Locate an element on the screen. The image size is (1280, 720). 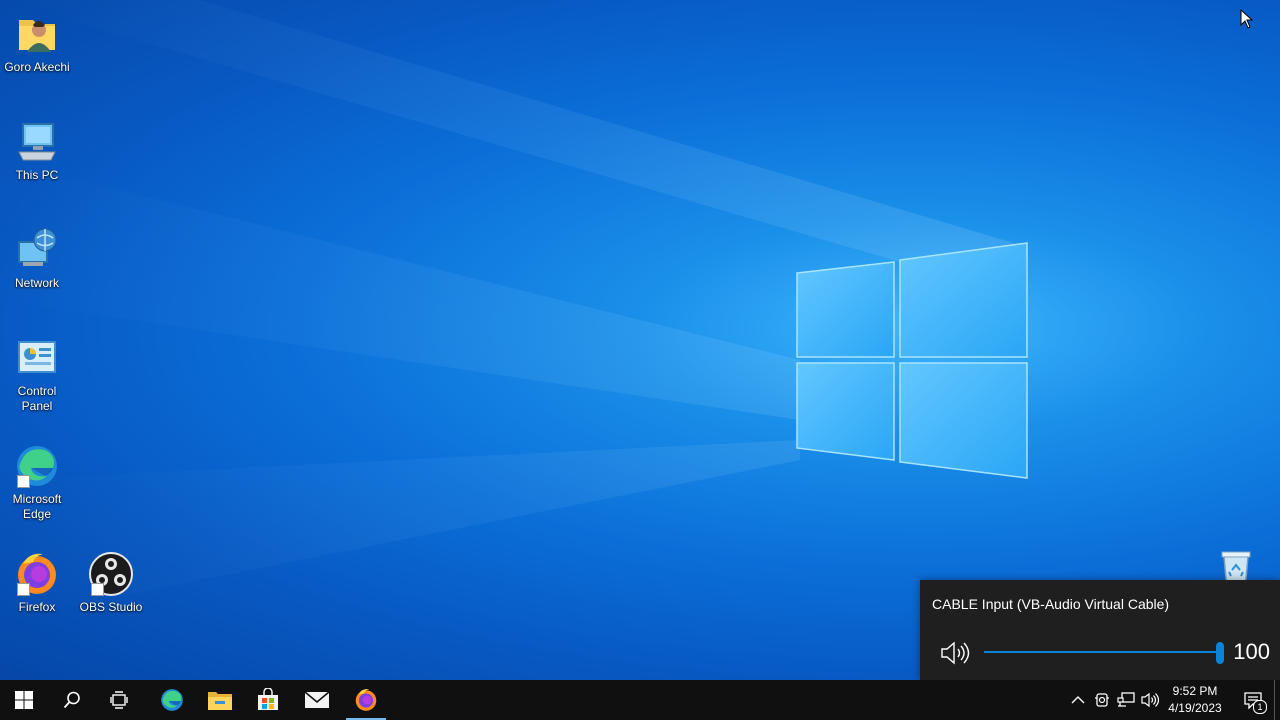
taskbar-clock: 9:52 PM 4/19/2023 is located at coordinates (1195, 700).